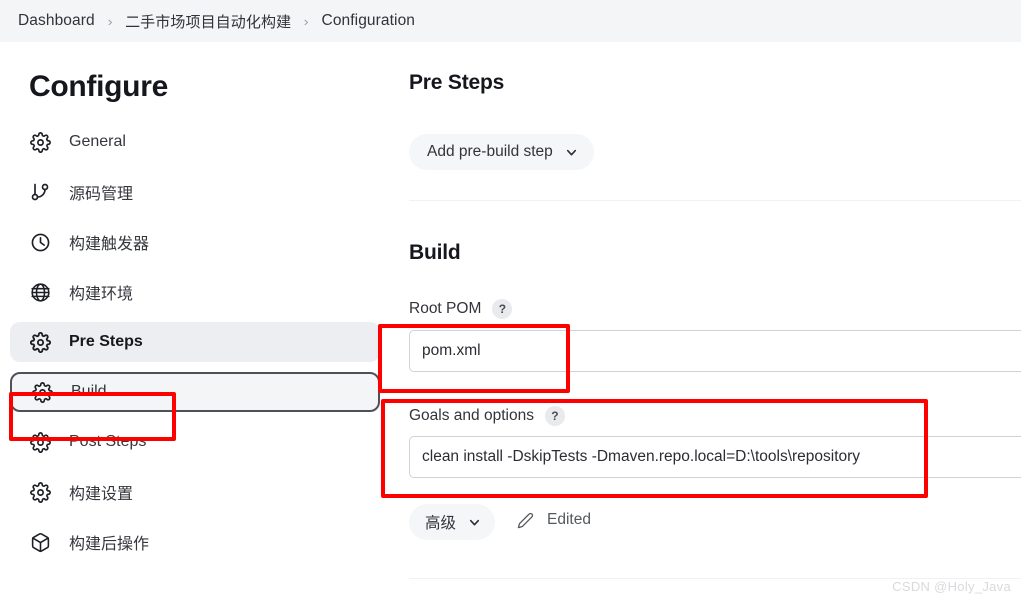 This screenshot has width=1021, height=600. Describe the element at coordinates (195, 242) in the screenshot. I see `sidebar-item-build-triggers: 构建触发器` at that location.